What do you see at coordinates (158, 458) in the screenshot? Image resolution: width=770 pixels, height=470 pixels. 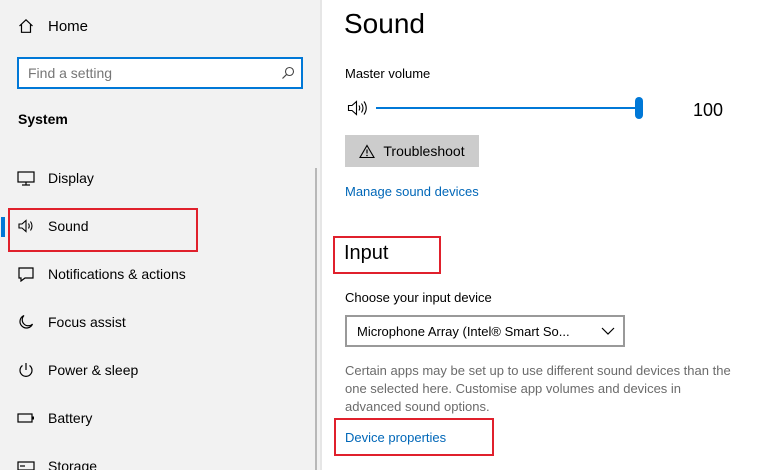 I see `sidebar-item-storage: Storage` at bounding box center [158, 458].